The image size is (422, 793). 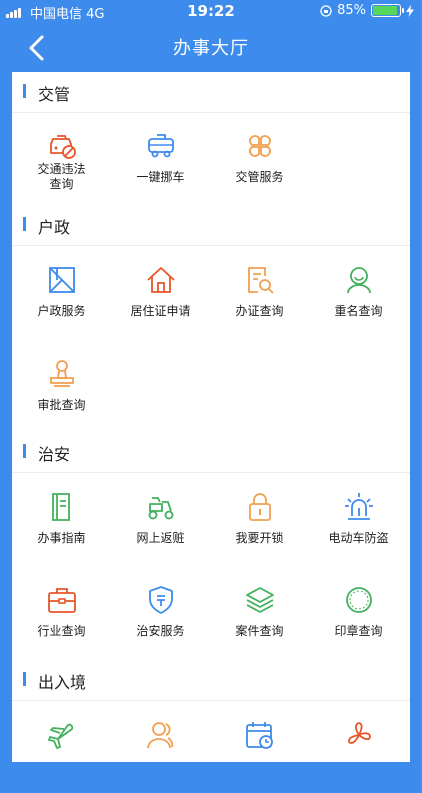 I want to click on service-label: 办证查询, so click(x=259, y=311).